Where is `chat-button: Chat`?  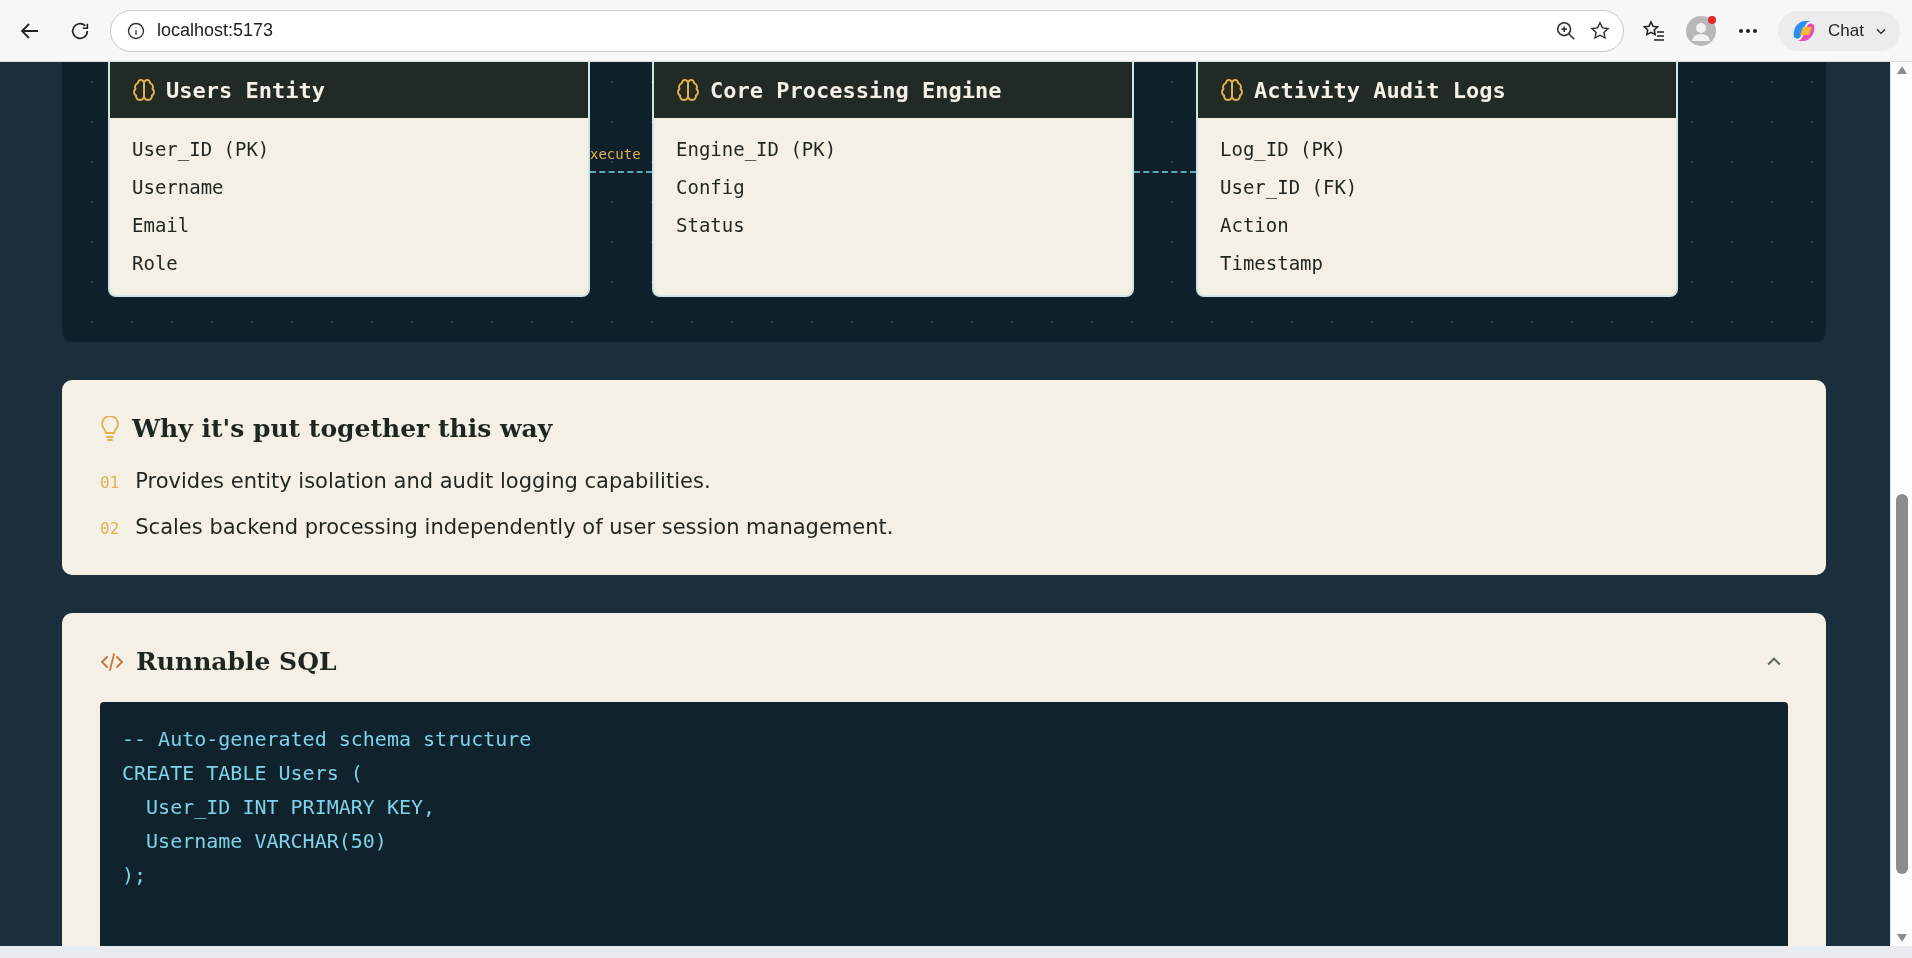 chat-button: Chat is located at coordinates (1839, 30).